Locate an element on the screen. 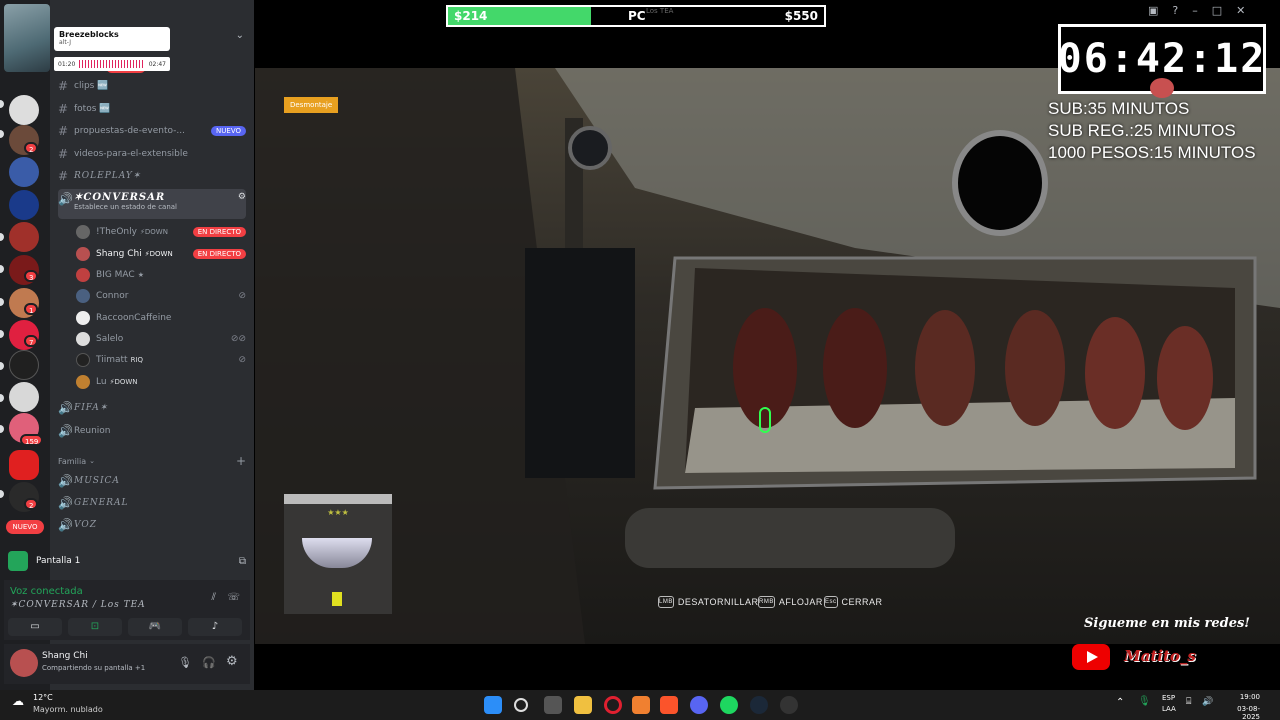 The height and width of the screenshot is (720, 1280). discord-icon is located at coordinates (699, 705).